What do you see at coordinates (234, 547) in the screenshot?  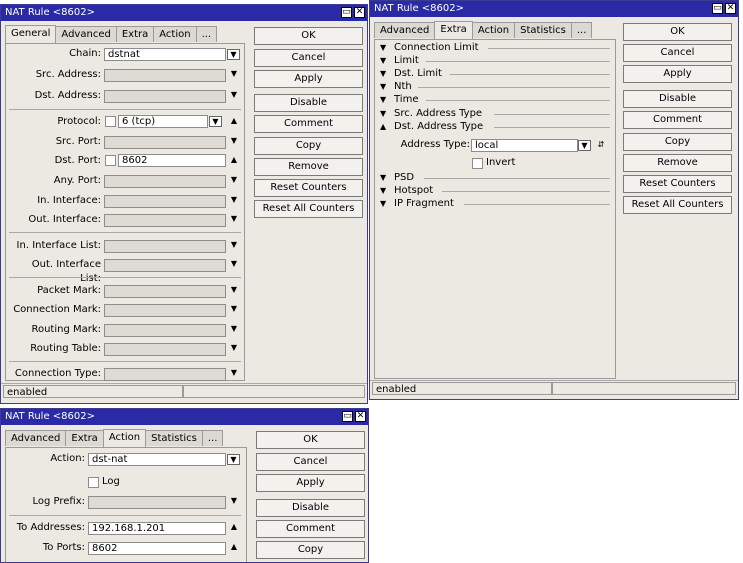 I see `to-ports-collapse-icon: ▲` at bounding box center [234, 547].